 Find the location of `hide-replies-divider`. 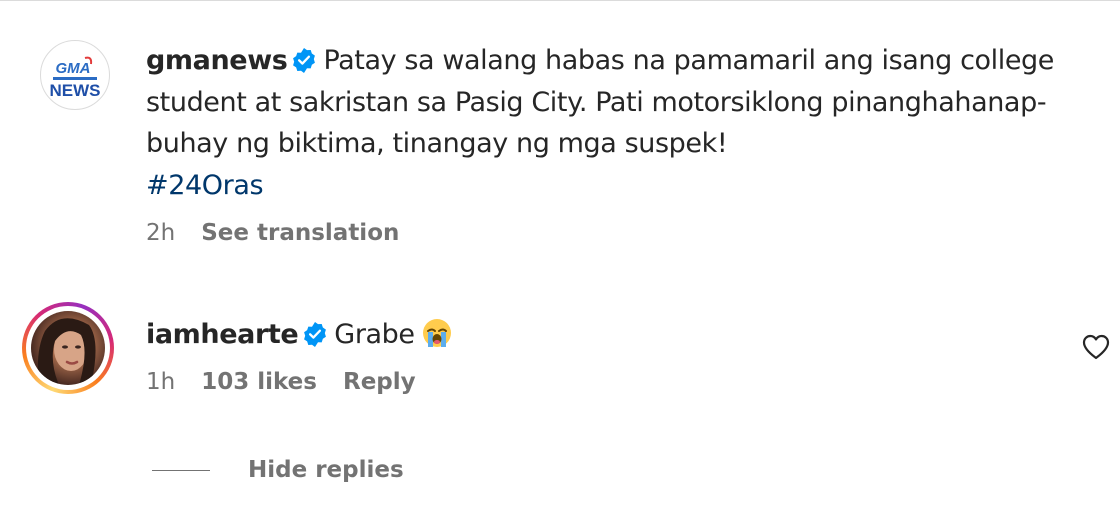

hide-replies-divider is located at coordinates (181, 470).